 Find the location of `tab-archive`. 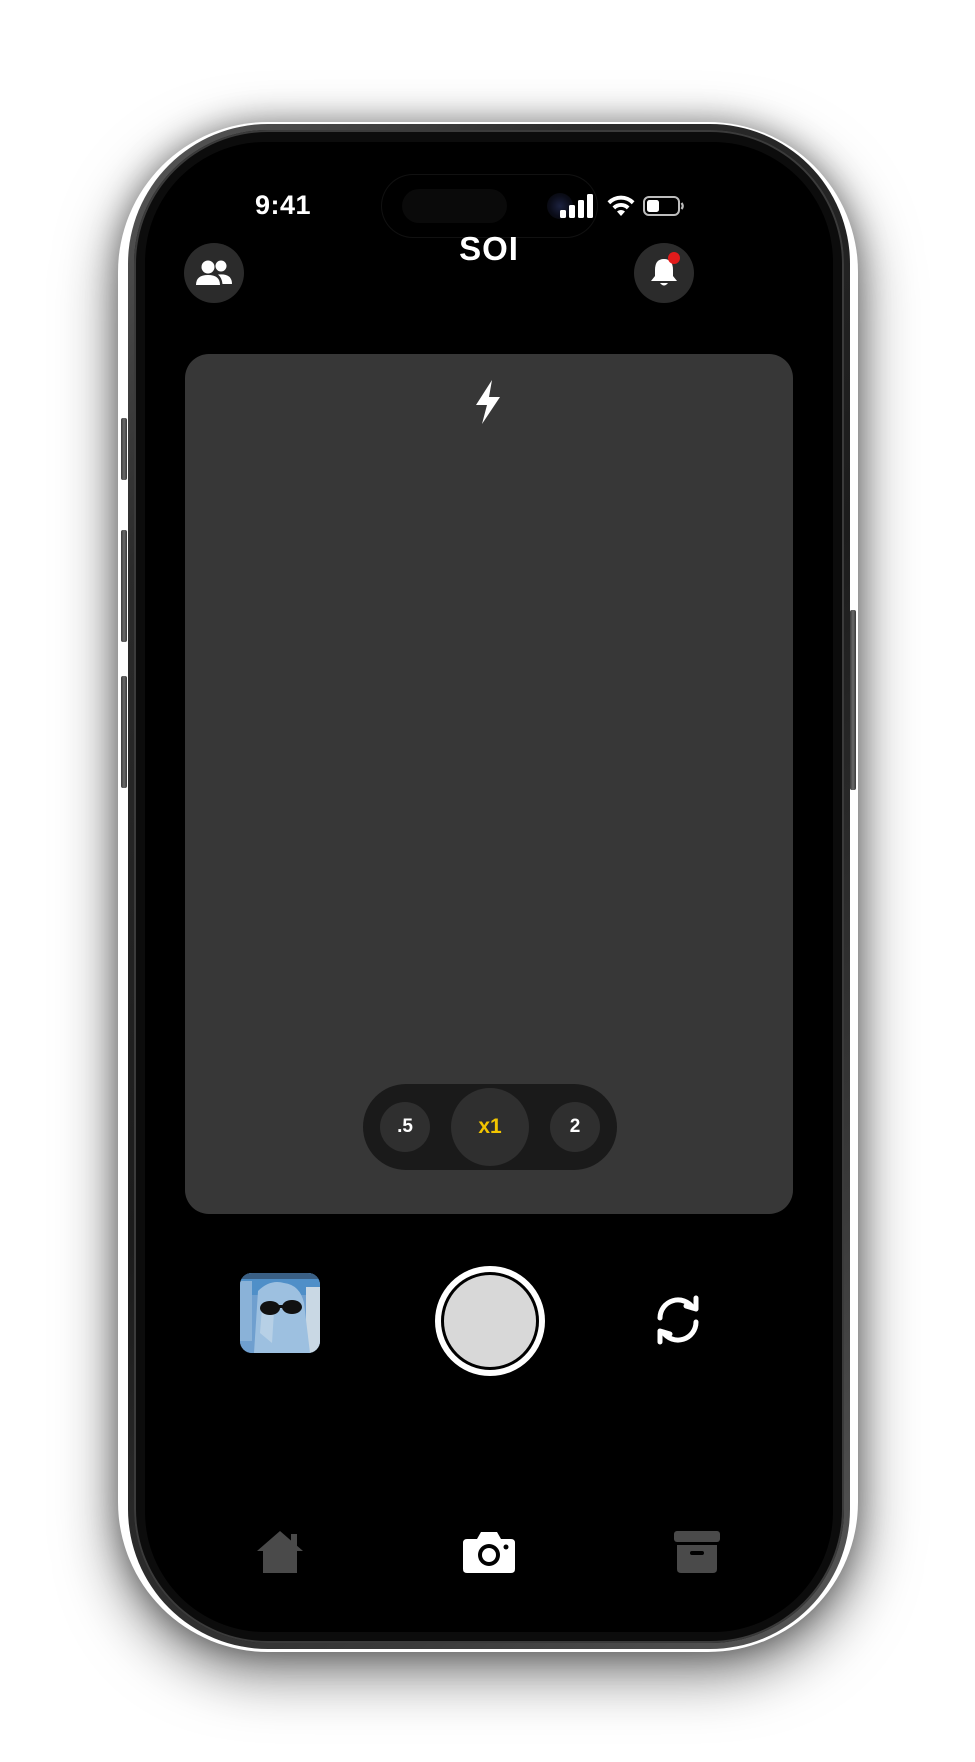

tab-archive is located at coordinates (697, 1552).